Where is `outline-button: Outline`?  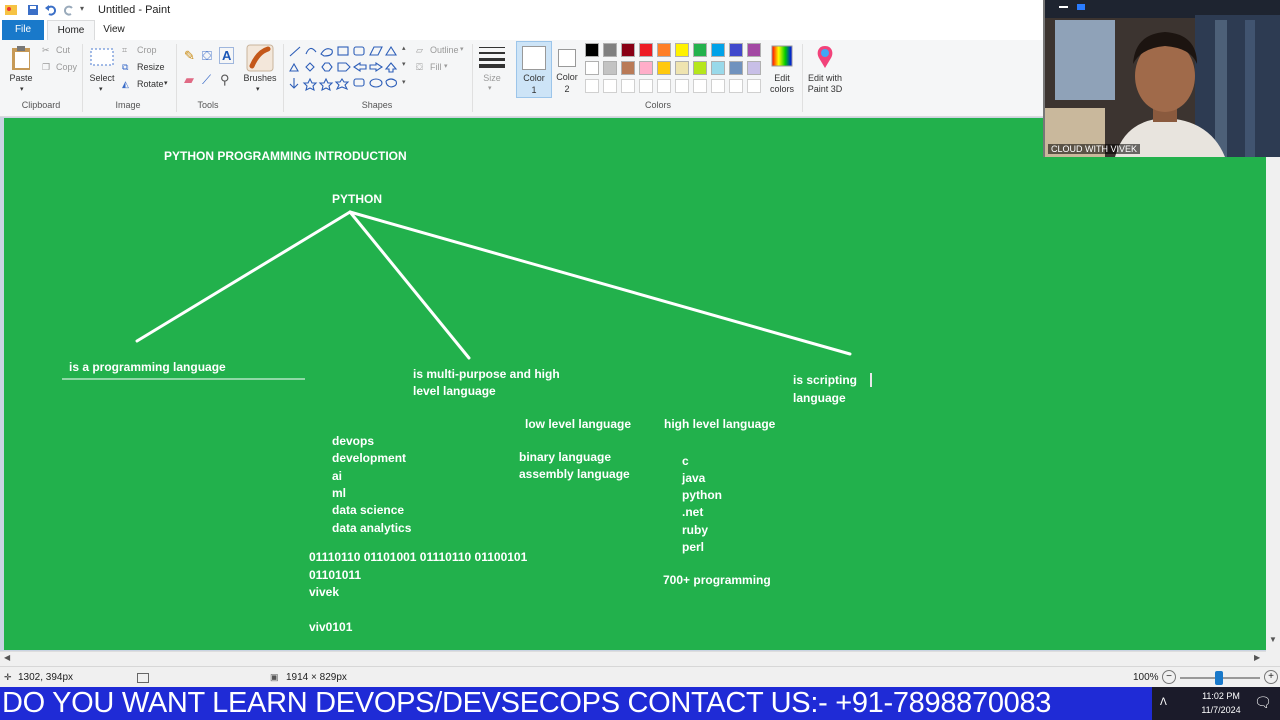 outline-button: Outline is located at coordinates (444, 50).